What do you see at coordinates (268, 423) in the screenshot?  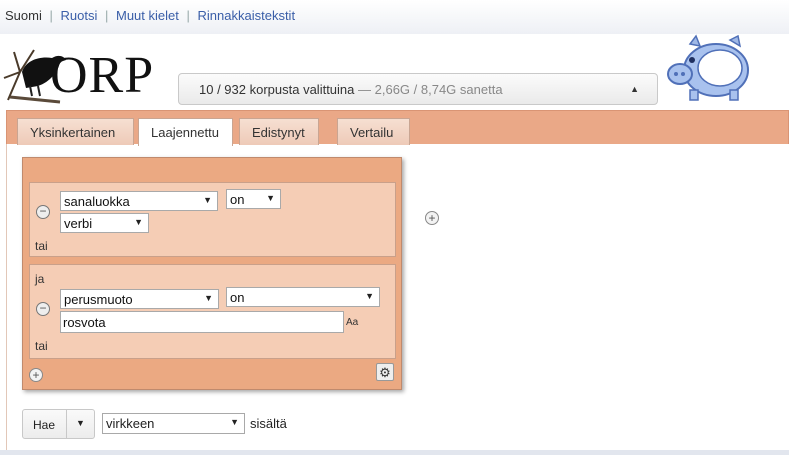 I see `within-suffix-label: sisältä` at bounding box center [268, 423].